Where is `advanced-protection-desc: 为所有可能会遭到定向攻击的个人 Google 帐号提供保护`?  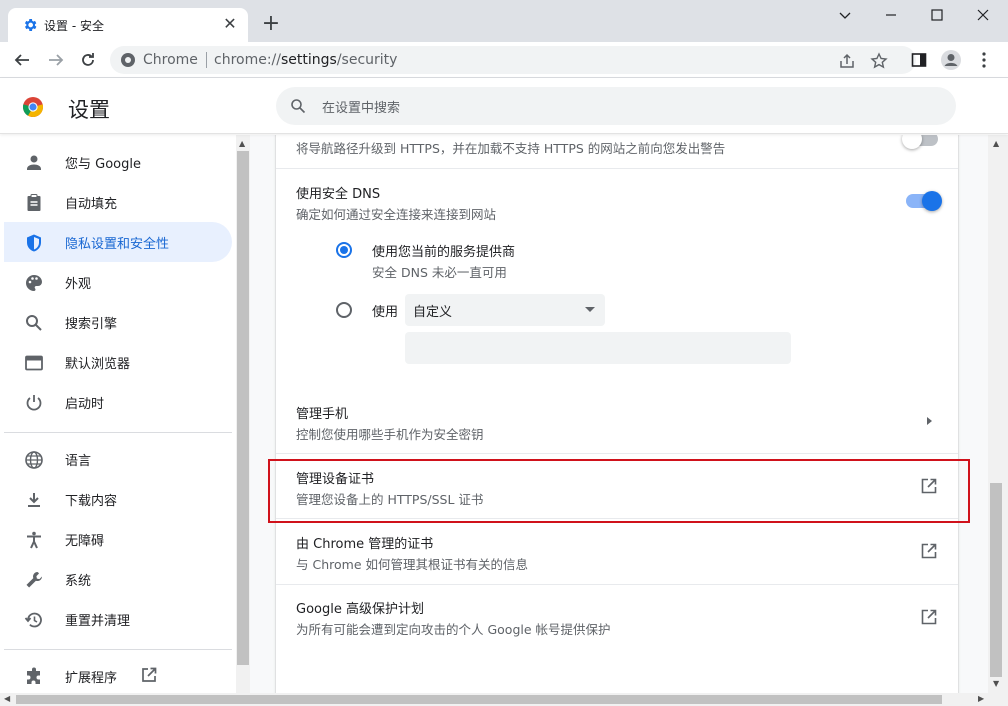
advanced-protection-desc: 为所有可能会遭到定向攻击的个人 Google 帐号提供保护 is located at coordinates (453, 629).